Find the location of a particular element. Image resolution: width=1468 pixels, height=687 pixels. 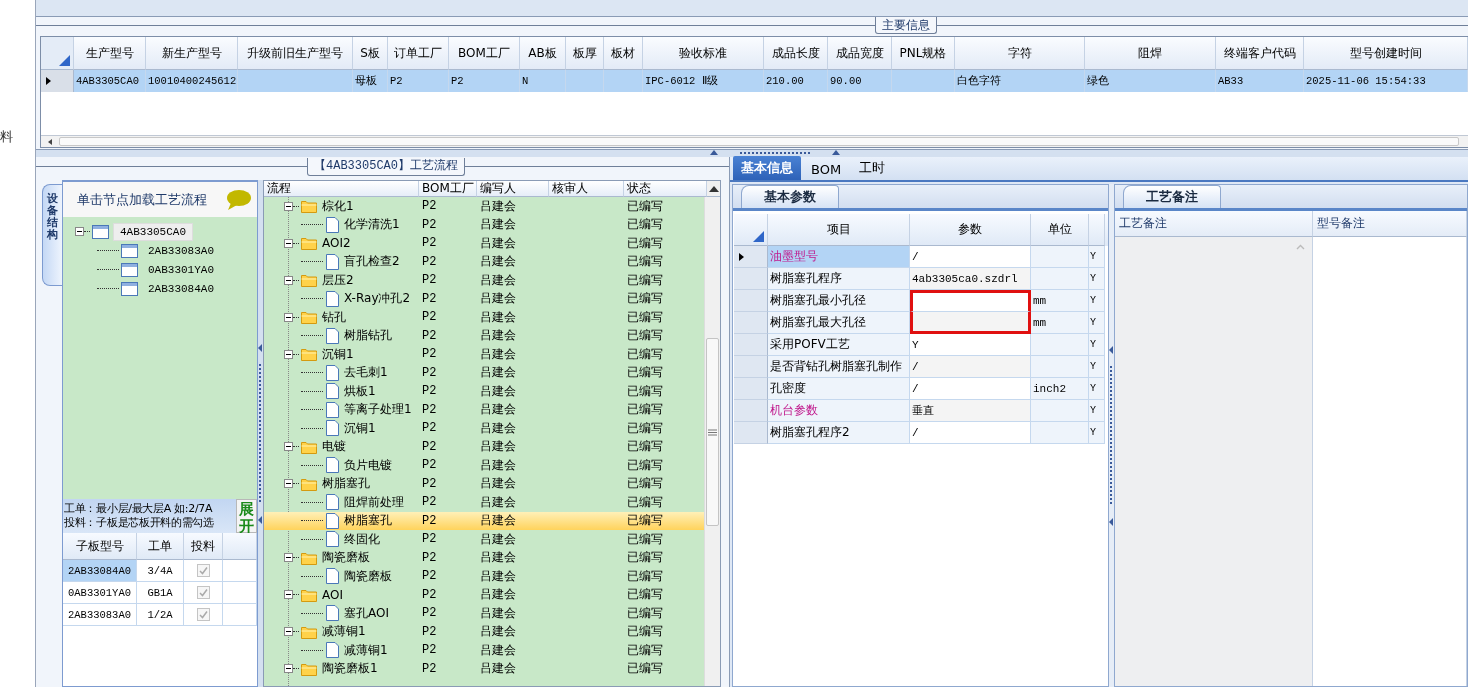

vertical-scrollbar is located at coordinates (712, 441).